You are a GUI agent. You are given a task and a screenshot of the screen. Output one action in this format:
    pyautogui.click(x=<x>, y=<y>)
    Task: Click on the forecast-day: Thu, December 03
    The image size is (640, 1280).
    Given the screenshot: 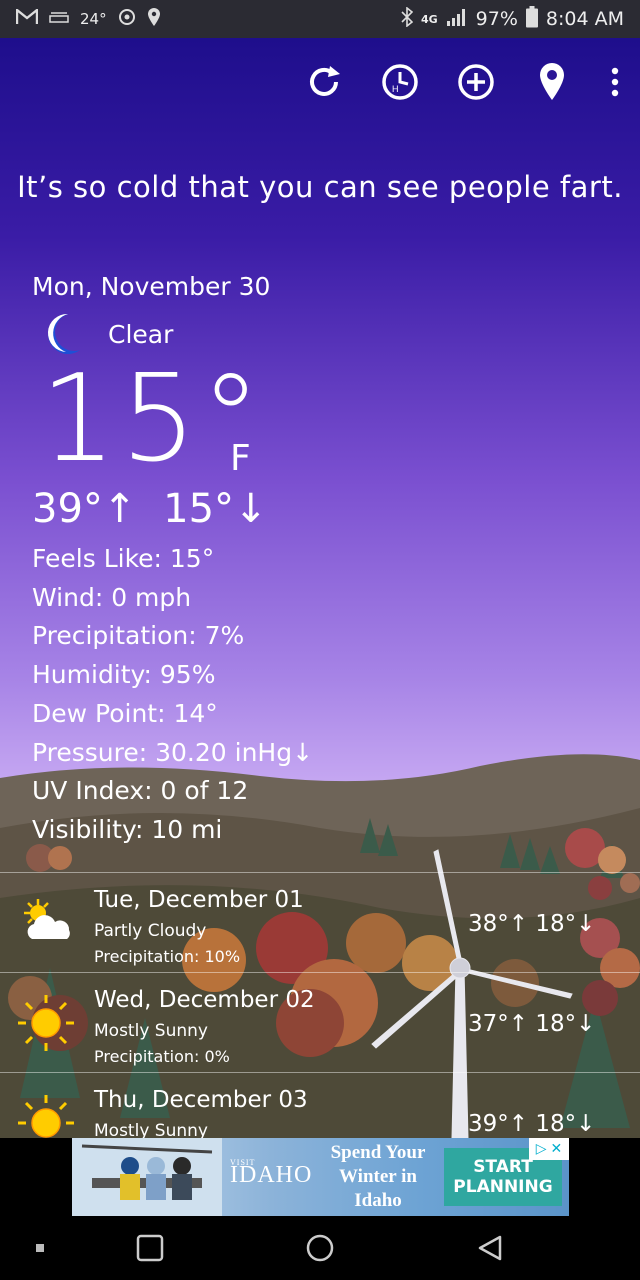 What is the action you would take?
    pyautogui.click(x=201, y=1100)
    